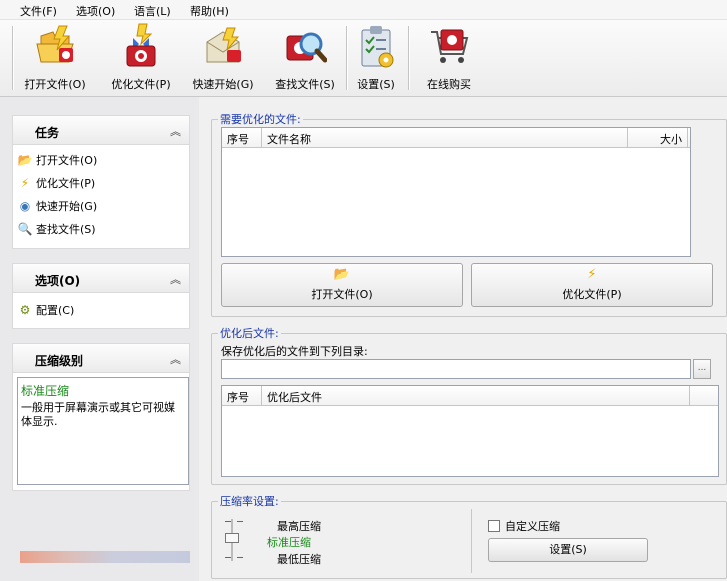 Image resolution: width=727 pixels, height=581 pixels. What do you see at coordinates (232, 538) in the screenshot?
I see `compression-slider-thumb` at bounding box center [232, 538].